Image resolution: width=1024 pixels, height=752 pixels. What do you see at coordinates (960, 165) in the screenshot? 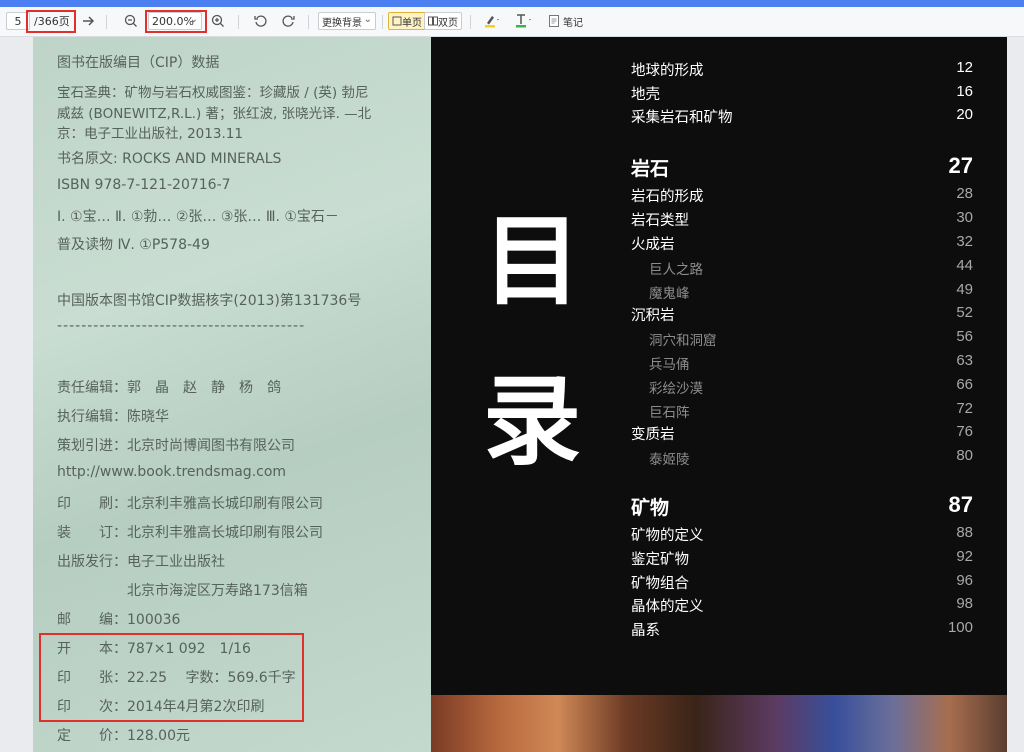
I see `toc-section-page: 27` at bounding box center [960, 165].